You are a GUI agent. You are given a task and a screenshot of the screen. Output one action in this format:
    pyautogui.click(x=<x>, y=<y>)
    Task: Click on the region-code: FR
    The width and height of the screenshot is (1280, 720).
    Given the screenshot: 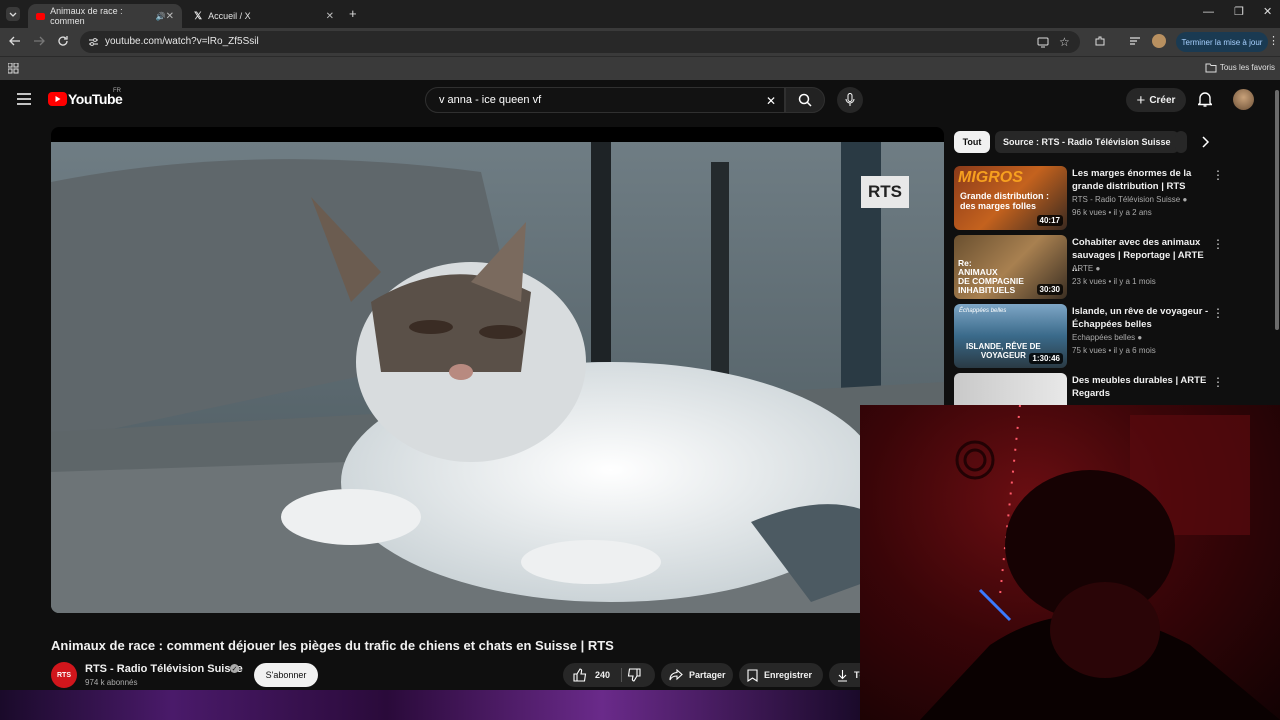 What is the action you would take?
    pyautogui.click(x=117, y=91)
    